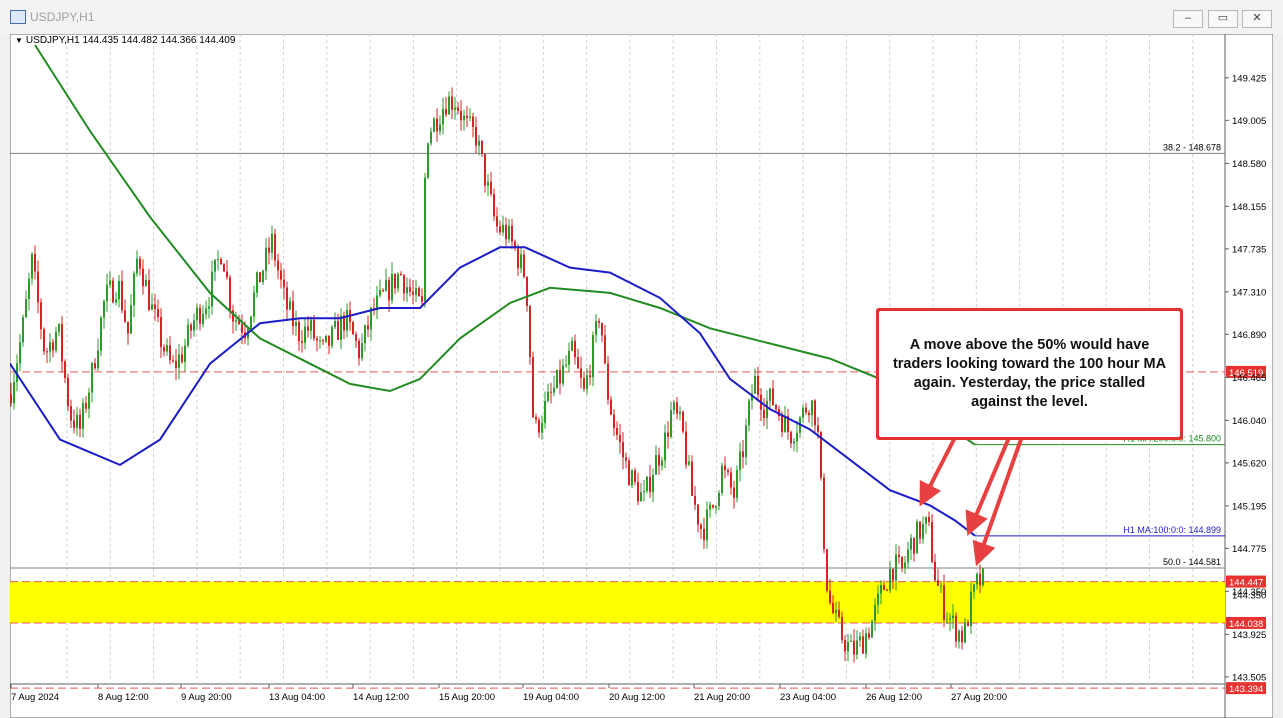  I want to click on minimize-button: –, so click(1188, 19).